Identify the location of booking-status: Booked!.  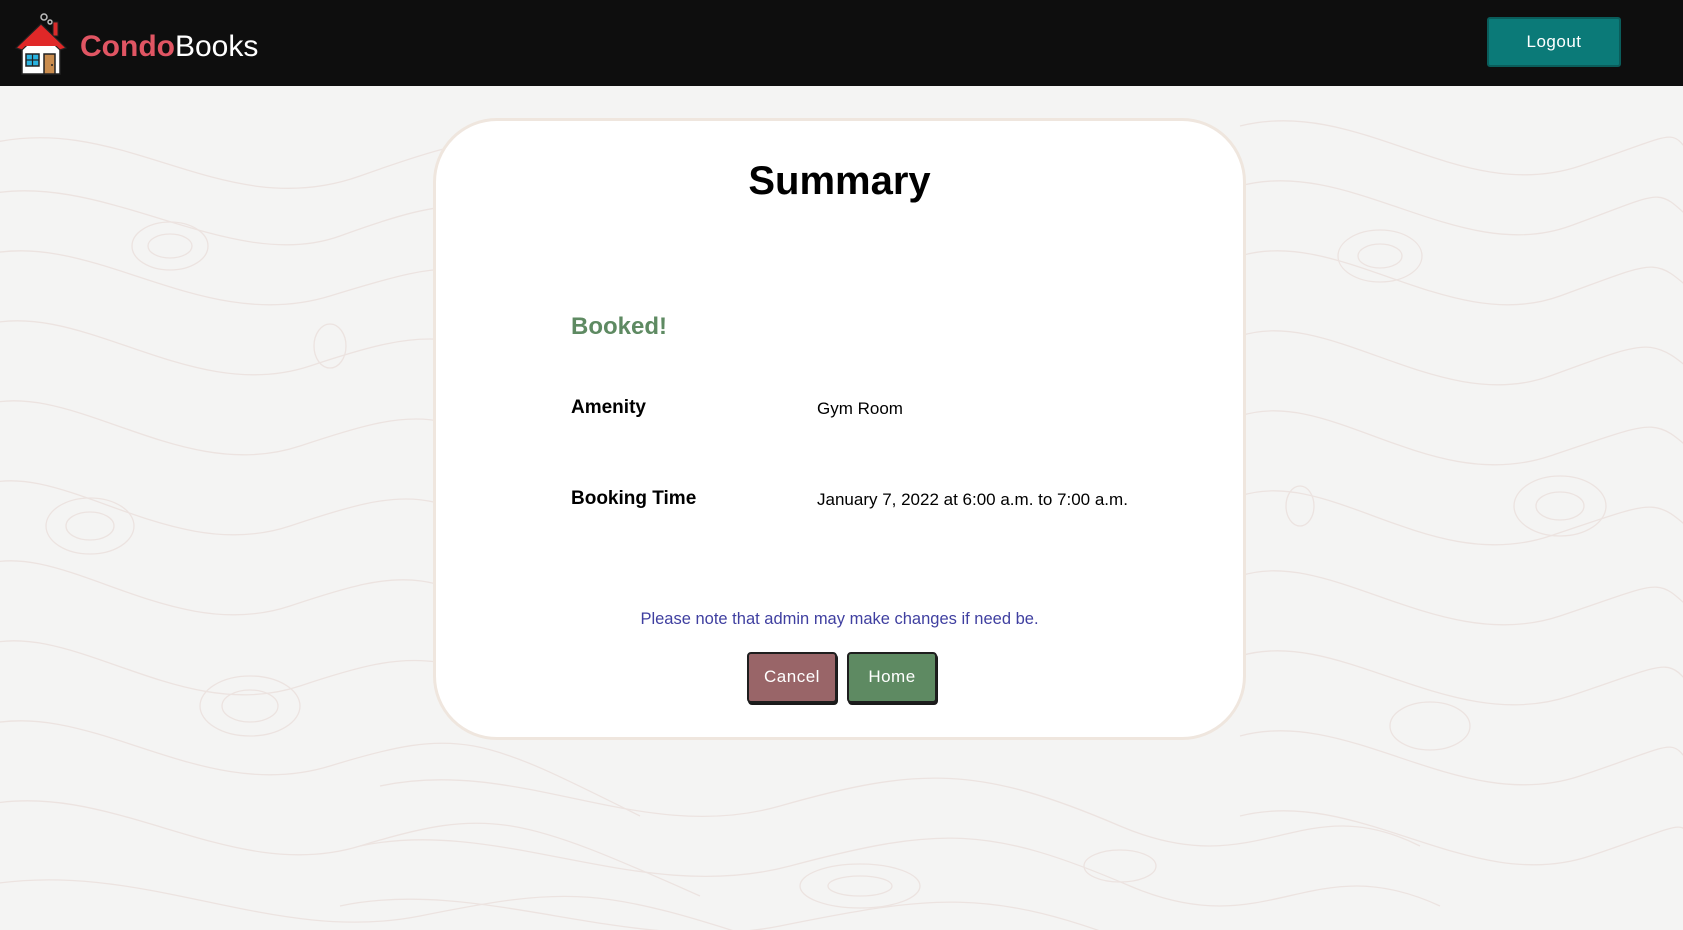
(619, 326).